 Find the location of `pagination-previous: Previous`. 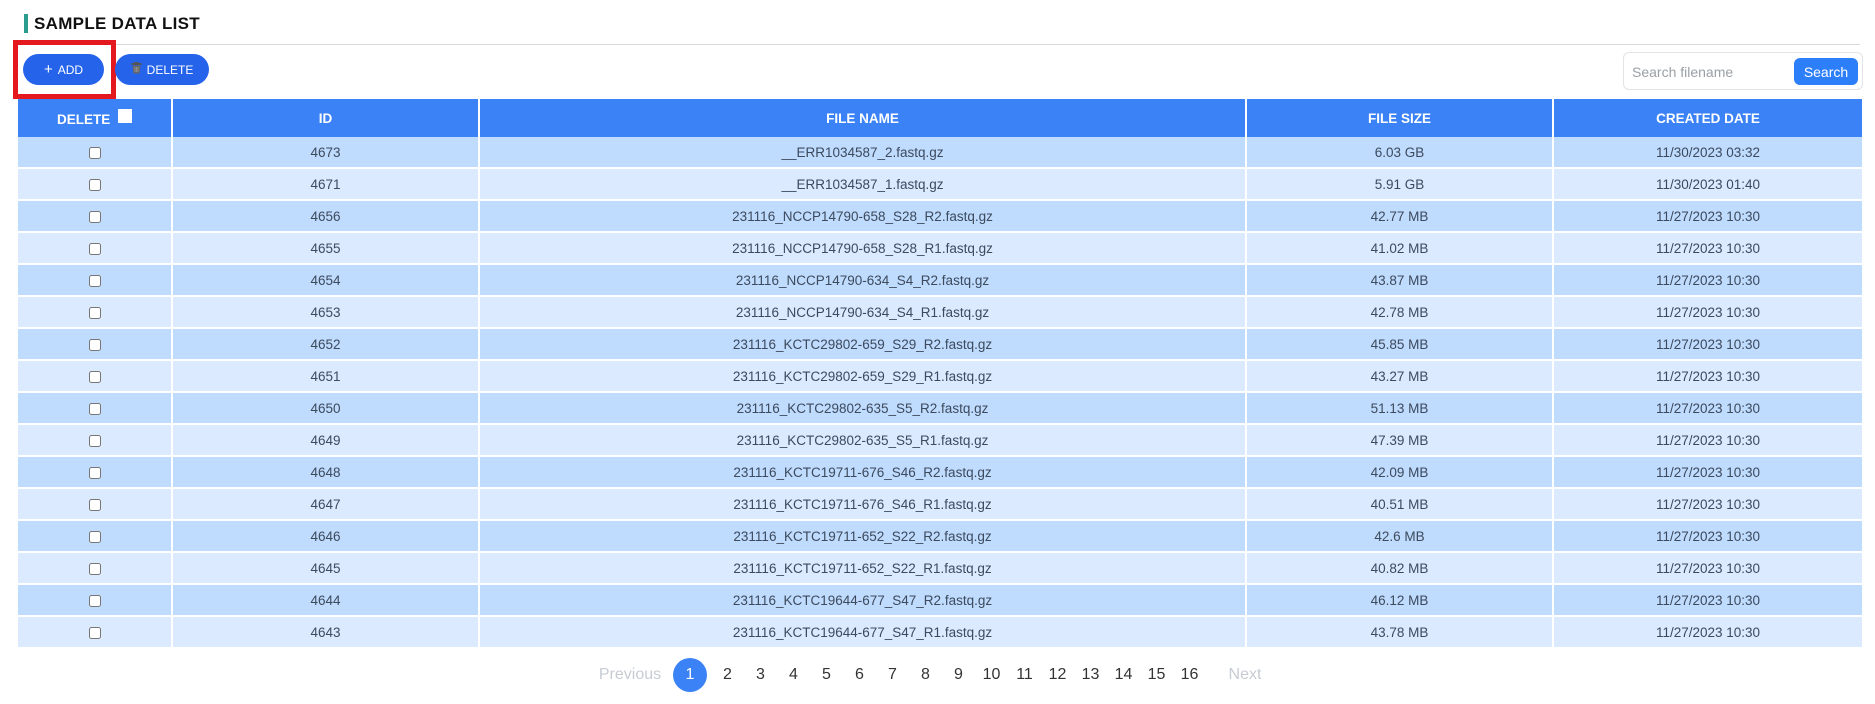

pagination-previous: Previous is located at coordinates (630, 675).